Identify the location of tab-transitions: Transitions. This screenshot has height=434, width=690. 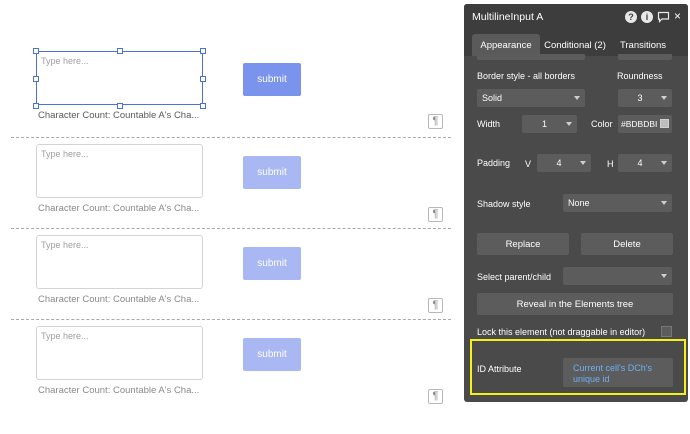
(643, 45).